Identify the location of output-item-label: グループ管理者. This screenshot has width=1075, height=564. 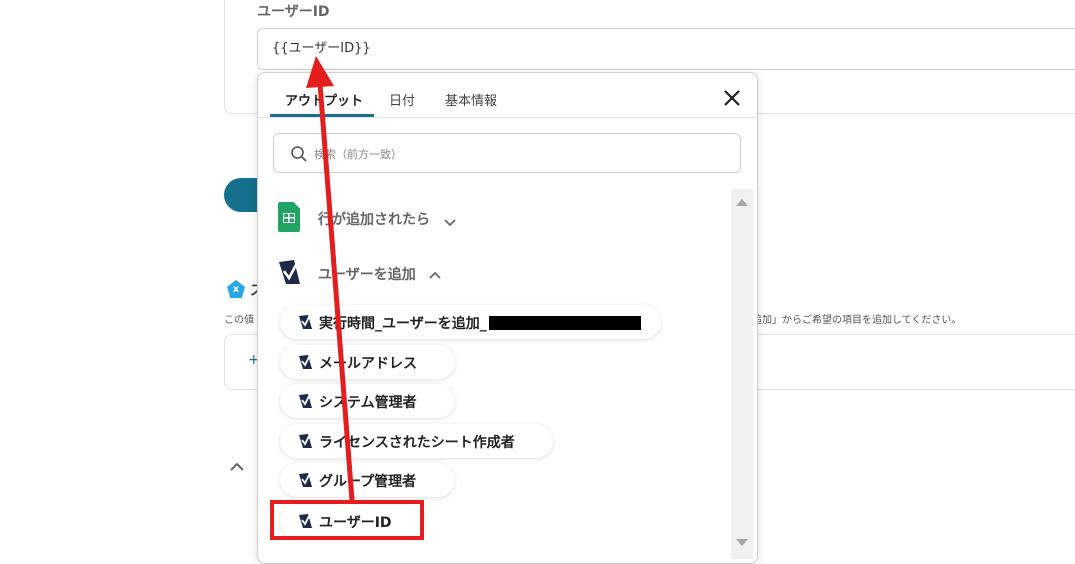
(368, 482).